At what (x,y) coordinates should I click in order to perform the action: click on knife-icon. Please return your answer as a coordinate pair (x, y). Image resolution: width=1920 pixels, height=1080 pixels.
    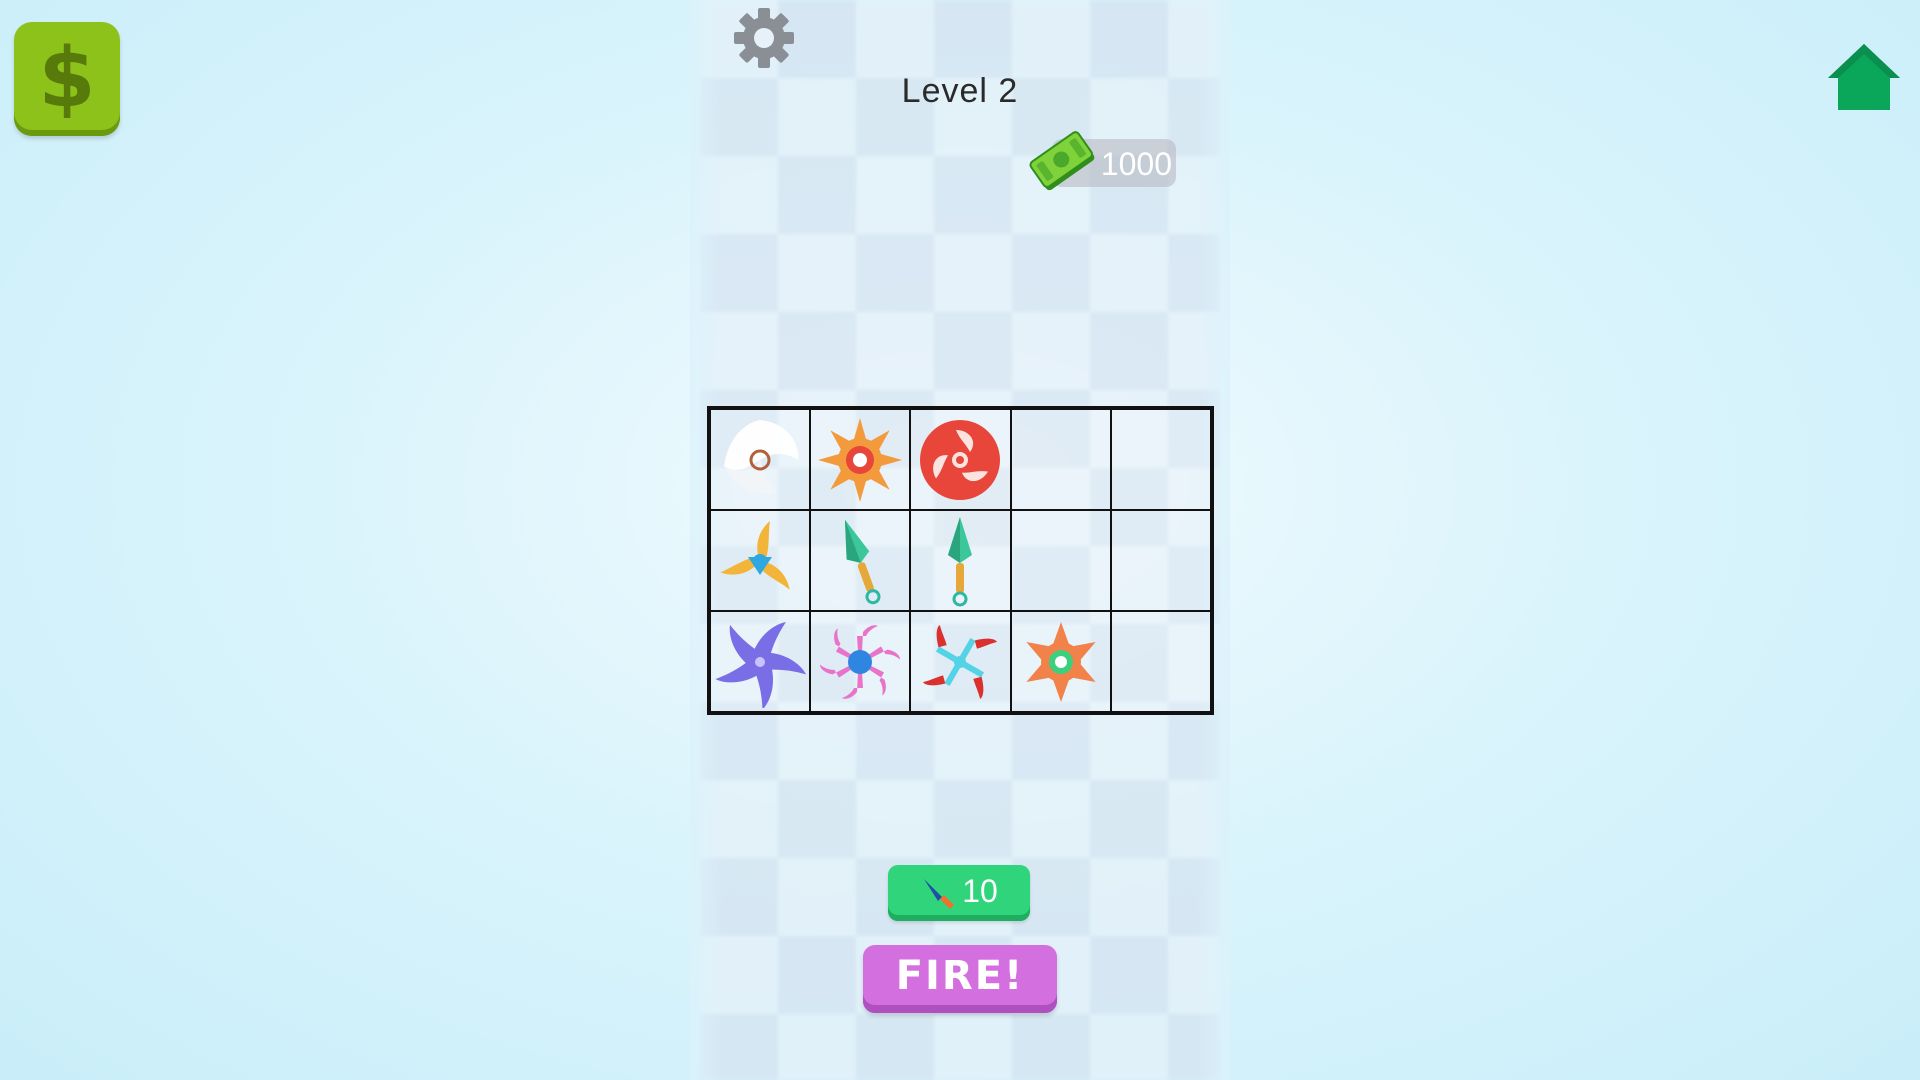
    Looking at the image, I should click on (939, 894).